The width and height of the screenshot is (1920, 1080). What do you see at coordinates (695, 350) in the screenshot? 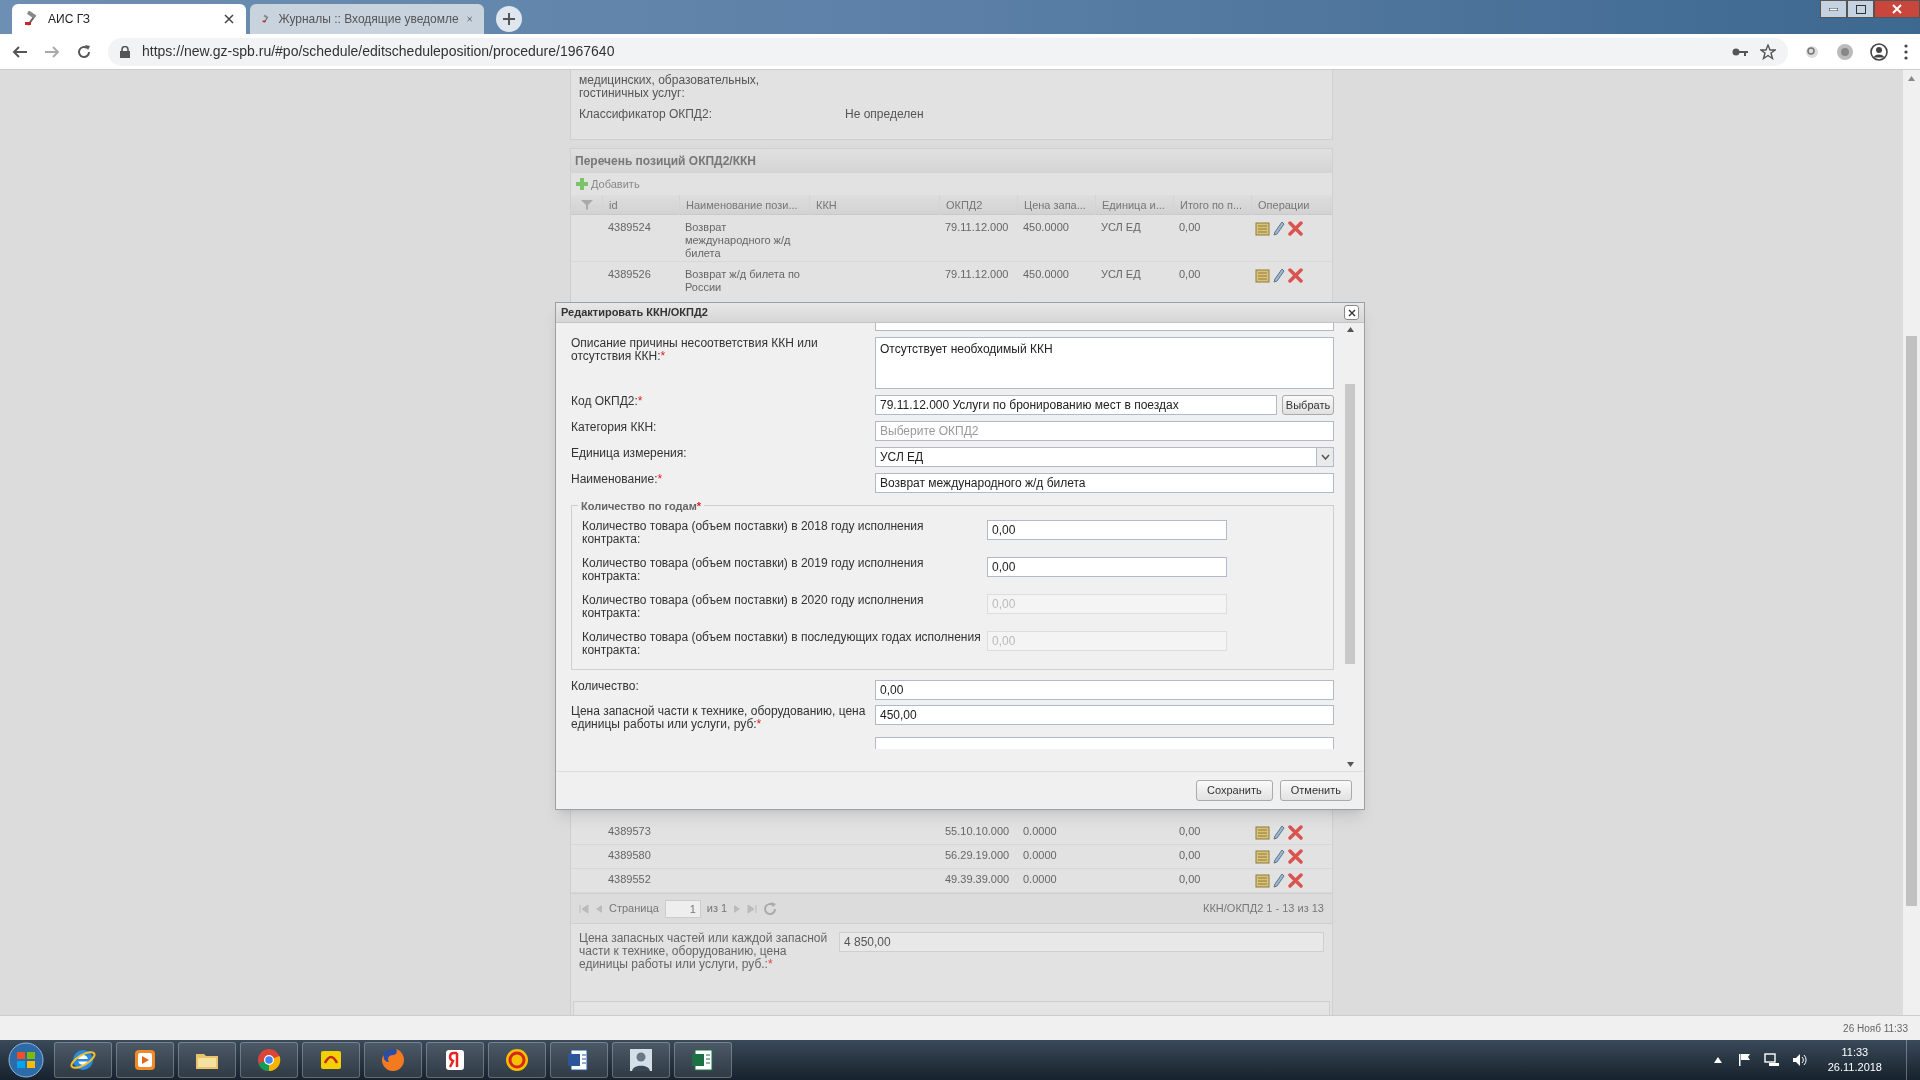
I see `field-label: Описание причины несоответствия ККН или отсутствия ККН:*` at bounding box center [695, 350].